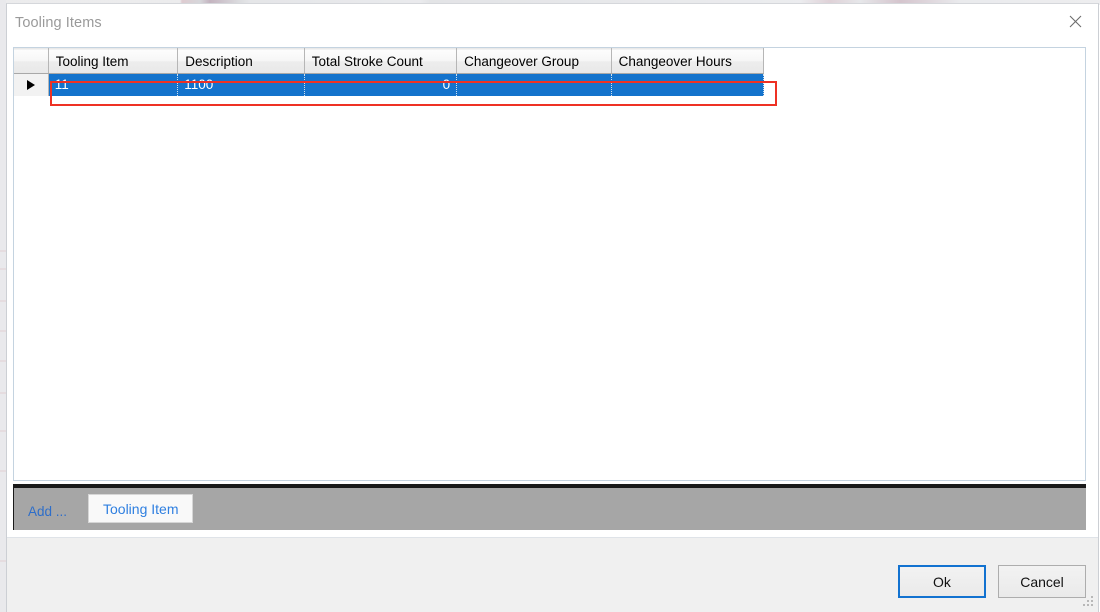  I want to click on cancel-button: Cancel, so click(1042, 581).